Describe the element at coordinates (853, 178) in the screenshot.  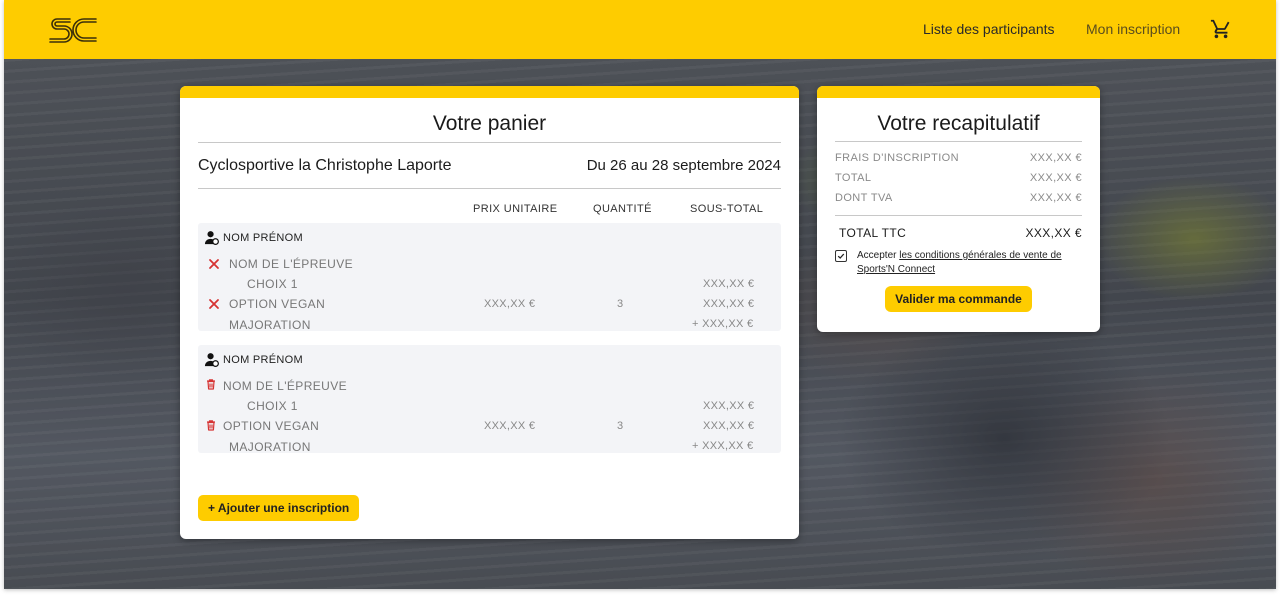
I see `summary-row-label: TOTAL` at that location.